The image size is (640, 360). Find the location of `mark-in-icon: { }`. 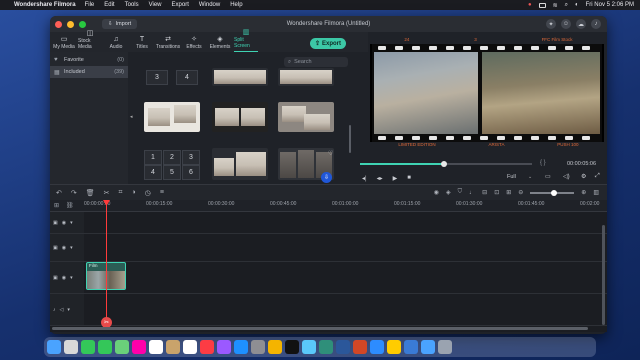

mark-in-icon: { } is located at coordinates (543, 163).